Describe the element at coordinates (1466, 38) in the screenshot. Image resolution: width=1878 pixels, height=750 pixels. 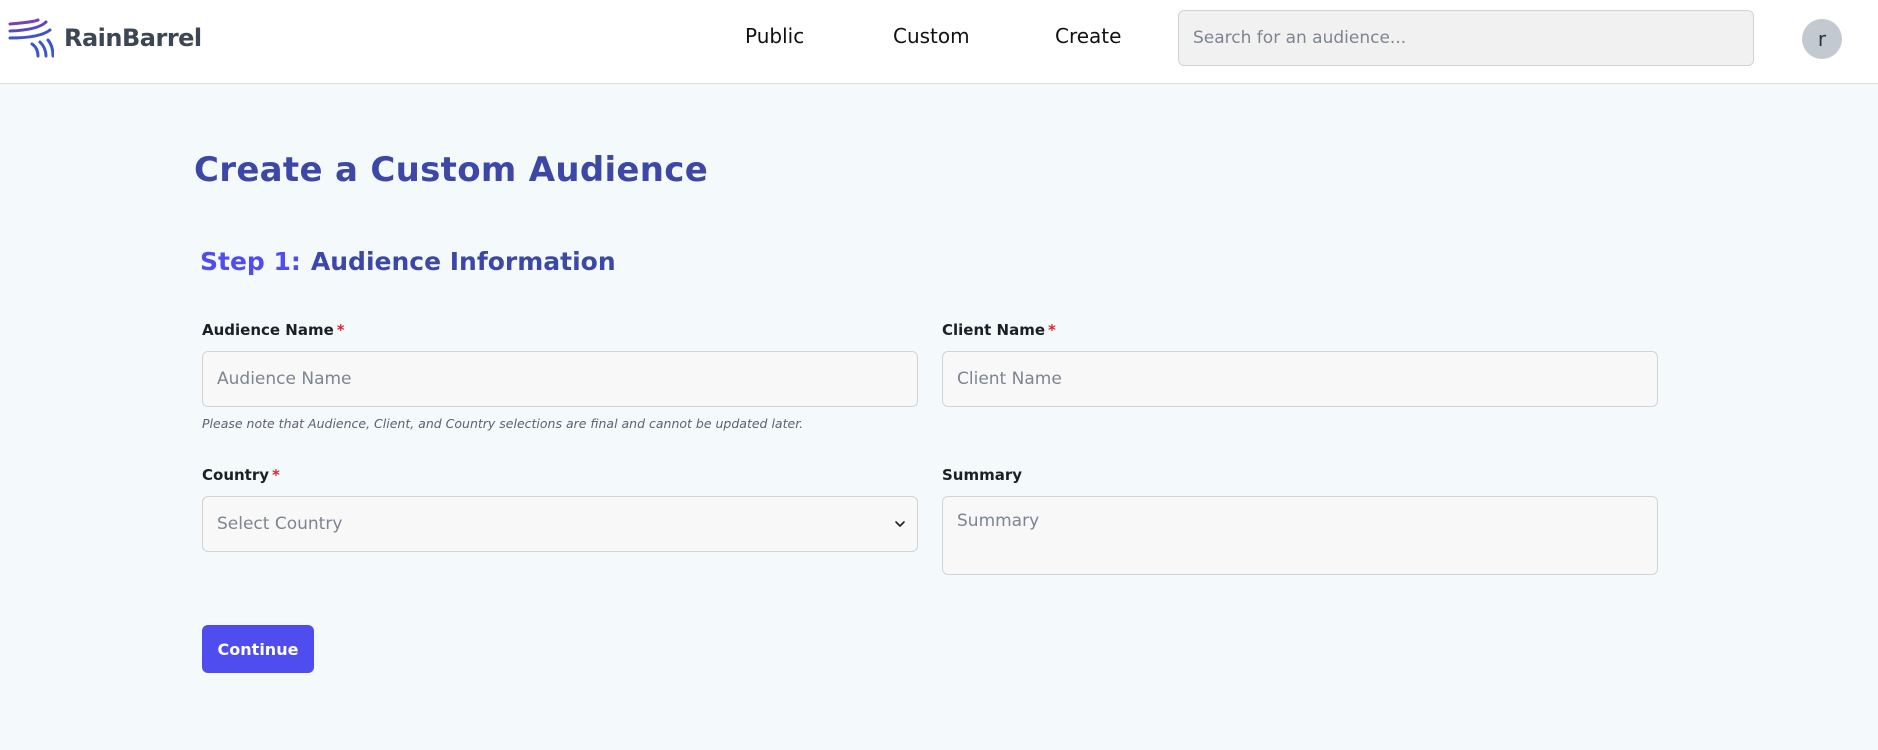
I see `search-input` at that location.